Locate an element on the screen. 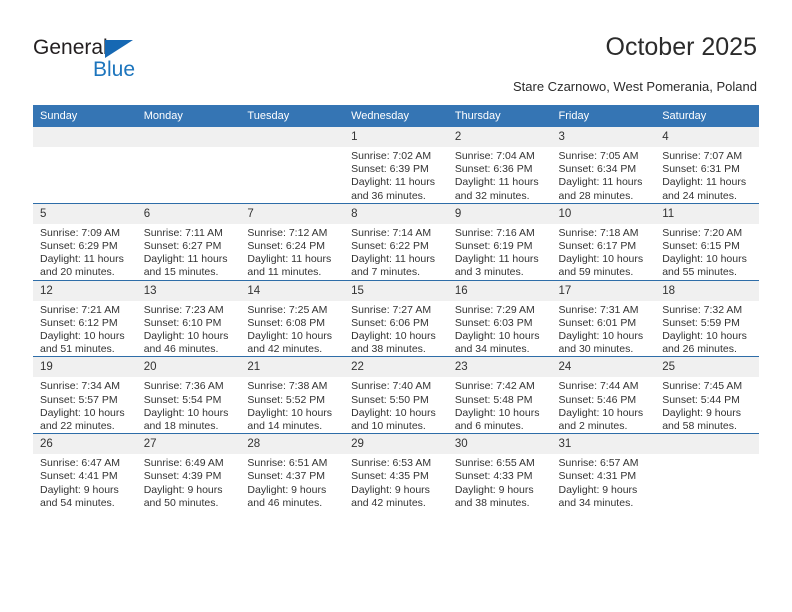 This screenshot has width=792, height=612. sunset-time: Sunset: 5:48 PM is located at coordinates (493, 399).